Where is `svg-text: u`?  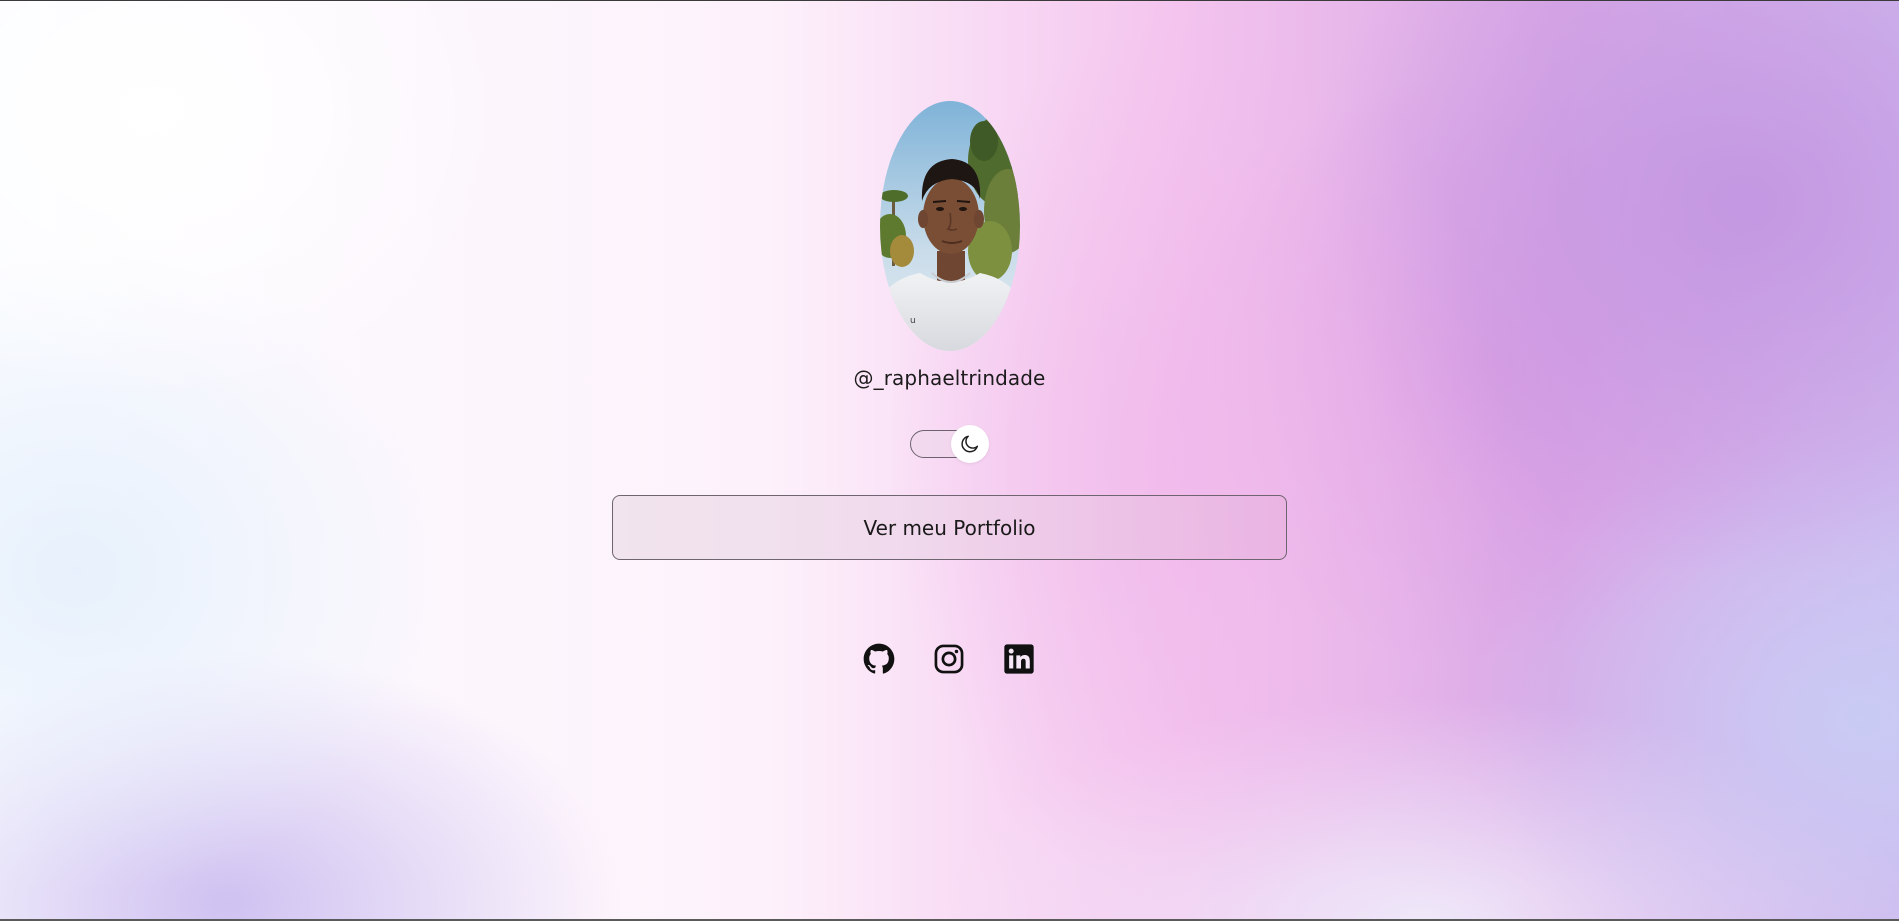 svg-text: u is located at coordinates (913, 321).